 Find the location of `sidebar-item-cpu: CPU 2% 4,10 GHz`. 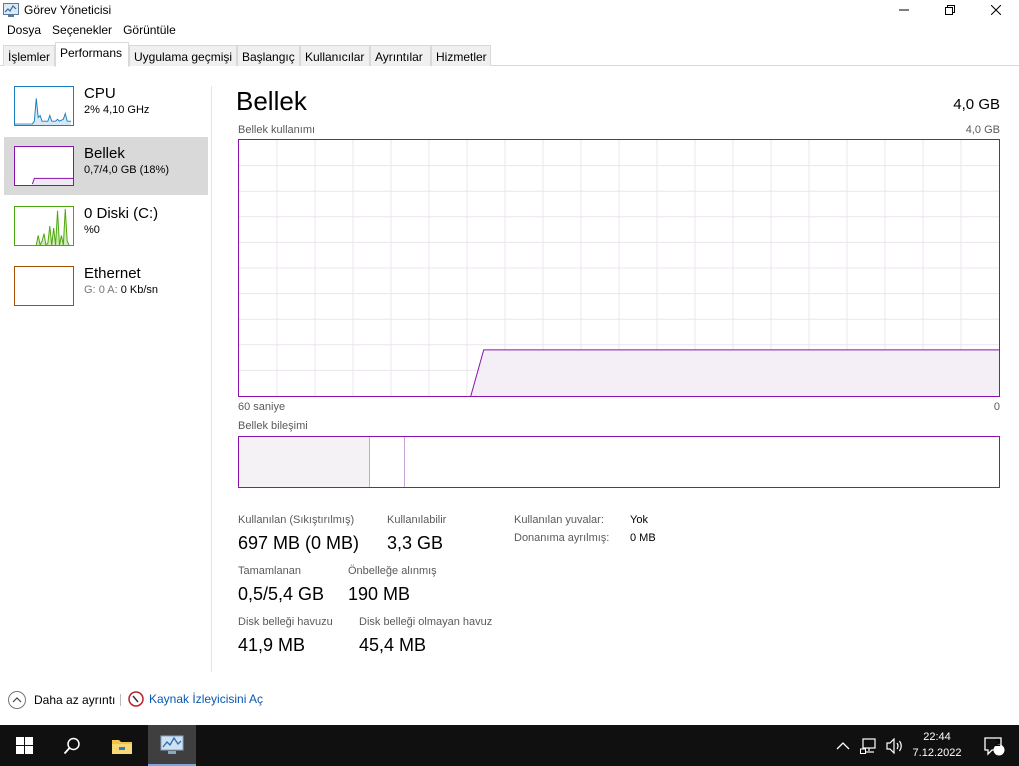

sidebar-item-cpu: CPU 2% 4,10 GHz is located at coordinates (106, 106).